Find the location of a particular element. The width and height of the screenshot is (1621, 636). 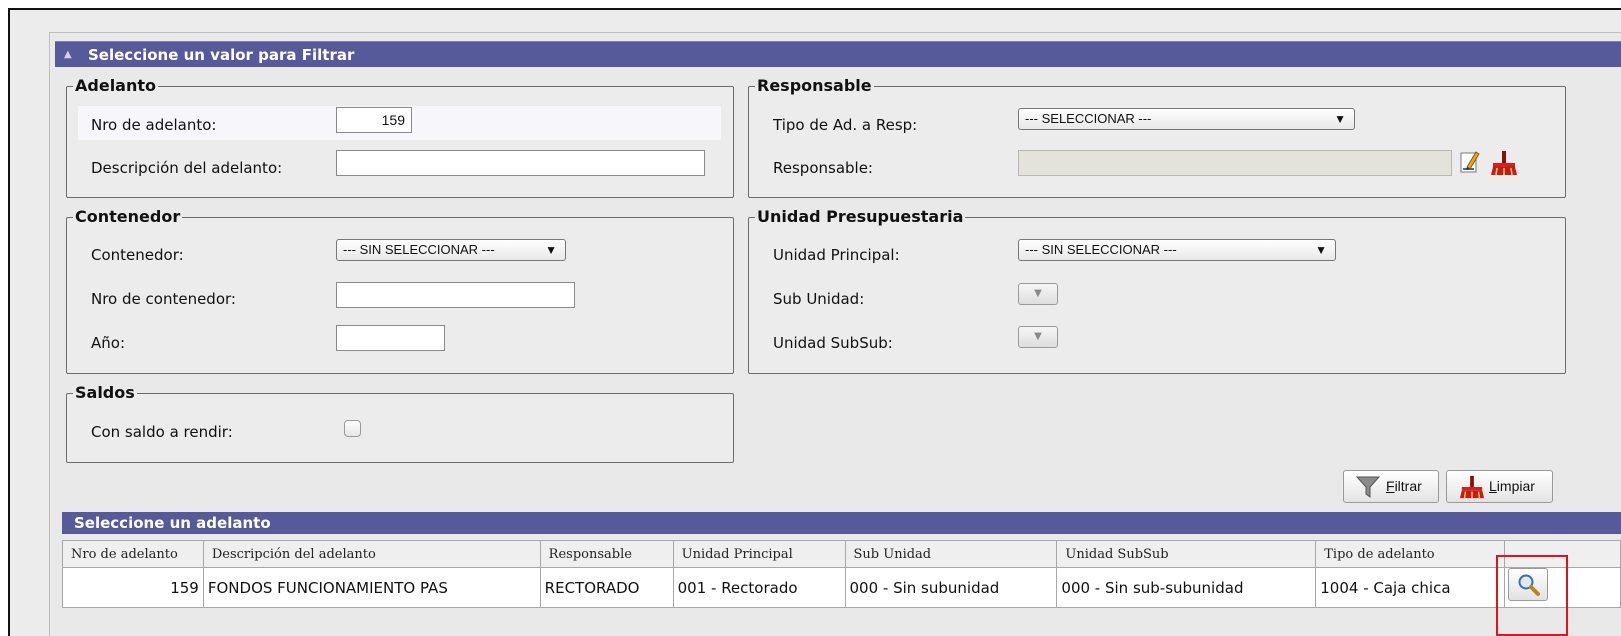

sub-unidad-label: Sub Unidad: is located at coordinates (819, 299).